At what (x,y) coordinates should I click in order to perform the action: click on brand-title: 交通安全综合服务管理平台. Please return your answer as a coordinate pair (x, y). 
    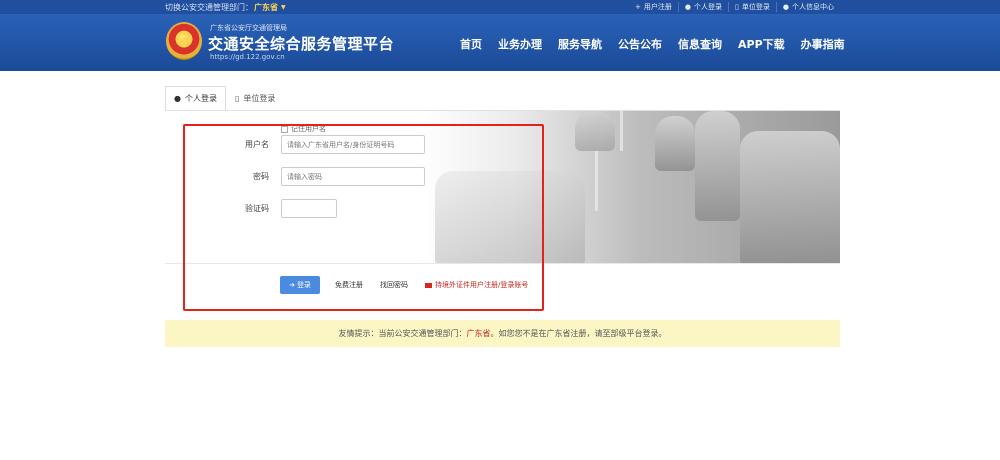
    Looking at the image, I should click on (301, 43).